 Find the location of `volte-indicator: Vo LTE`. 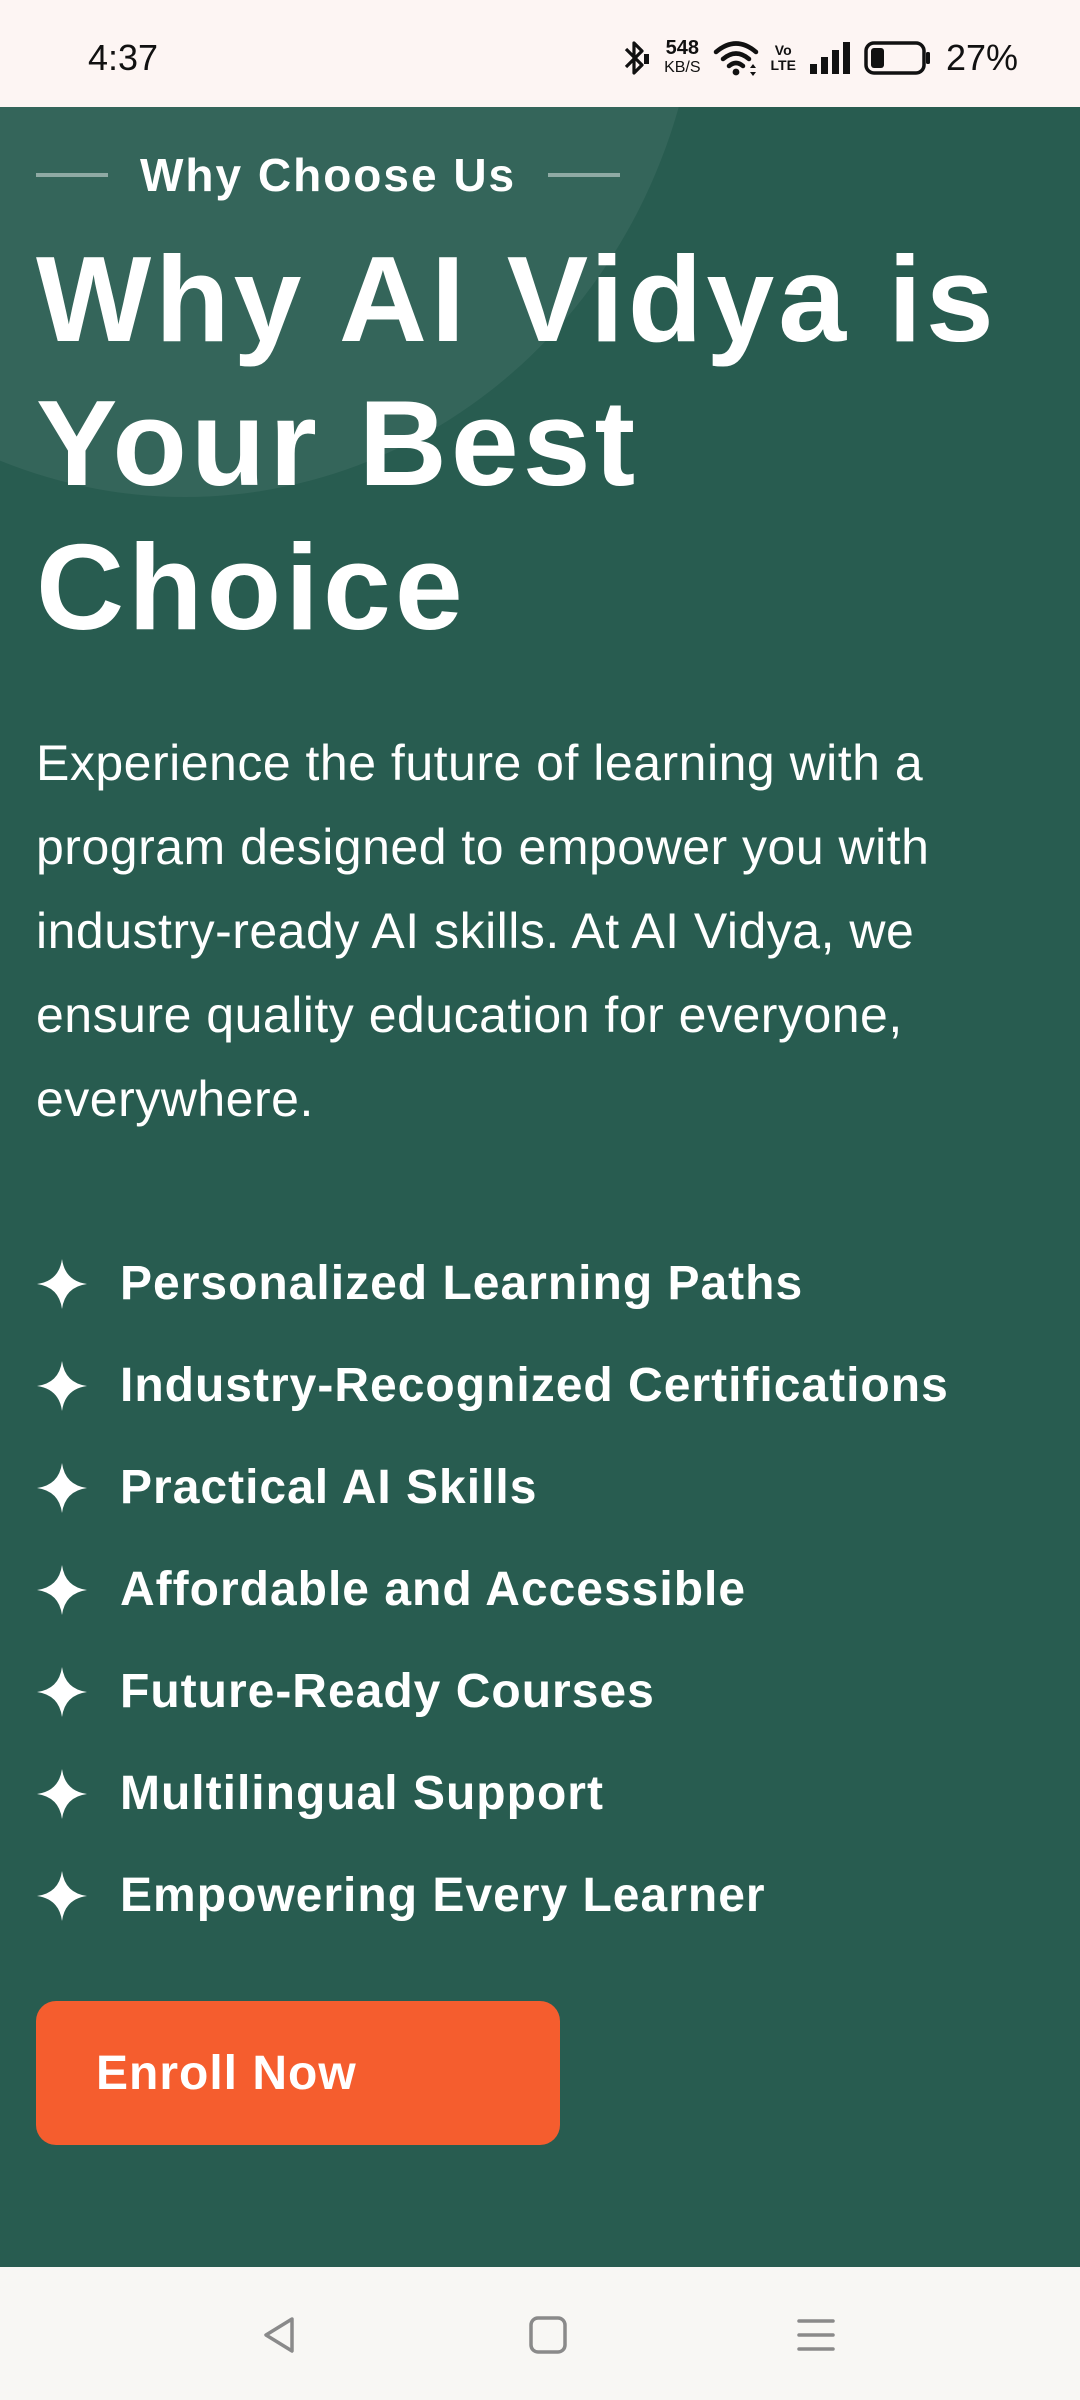

volte-indicator: Vo LTE is located at coordinates (783, 58).